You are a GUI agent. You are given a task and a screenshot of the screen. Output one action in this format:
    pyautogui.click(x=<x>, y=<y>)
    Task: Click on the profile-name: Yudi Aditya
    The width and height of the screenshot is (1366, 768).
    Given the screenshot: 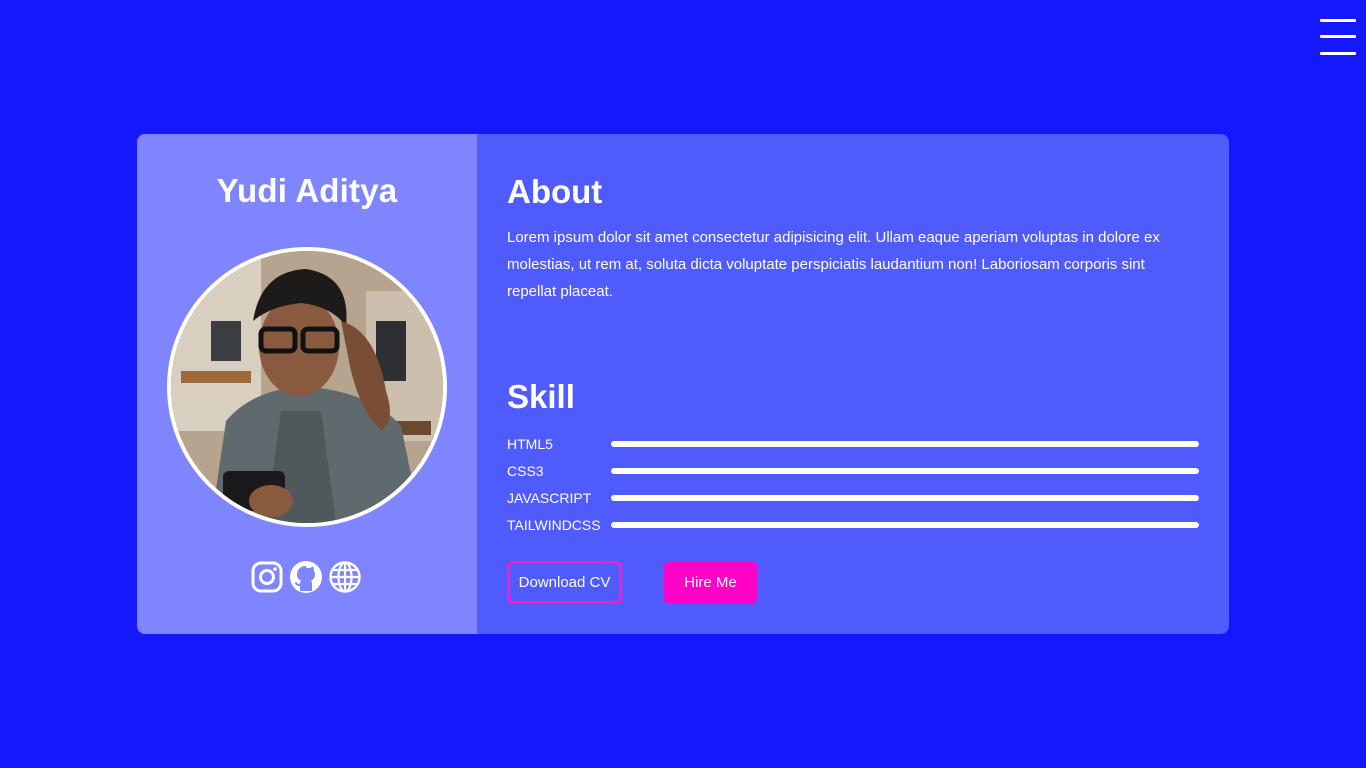 What is the action you would take?
    pyautogui.click(x=307, y=190)
    